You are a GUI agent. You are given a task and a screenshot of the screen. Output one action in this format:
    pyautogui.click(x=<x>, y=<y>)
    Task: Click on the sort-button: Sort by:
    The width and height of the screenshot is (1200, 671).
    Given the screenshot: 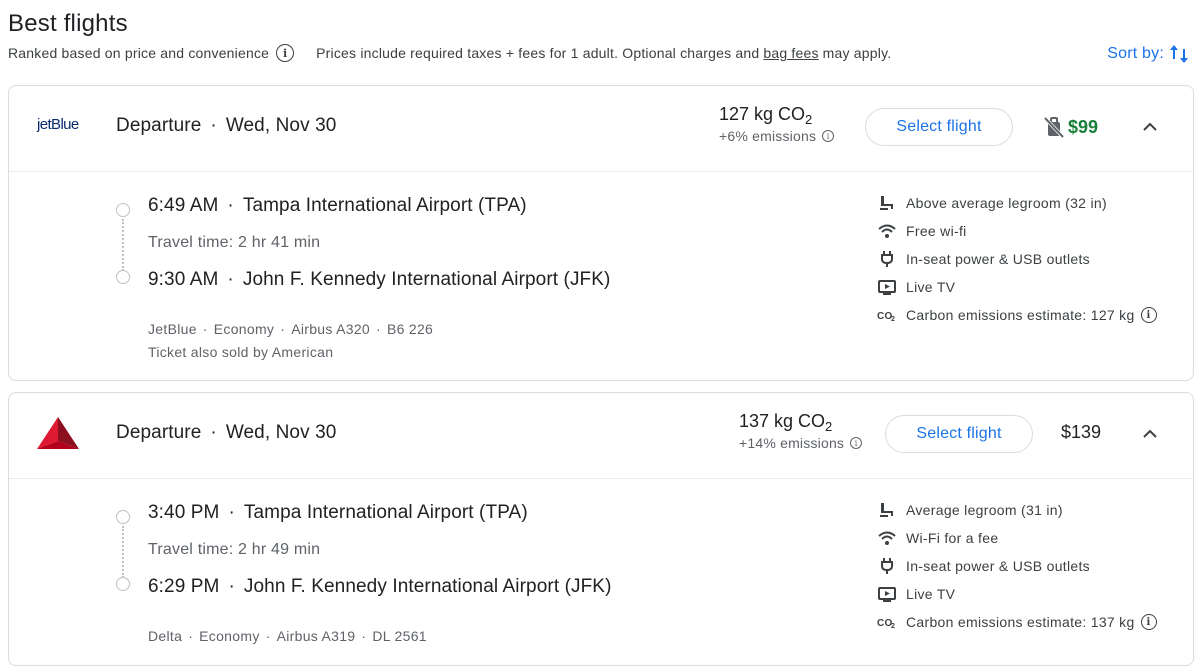 What is the action you would take?
    pyautogui.click(x=1148, y=54)
    